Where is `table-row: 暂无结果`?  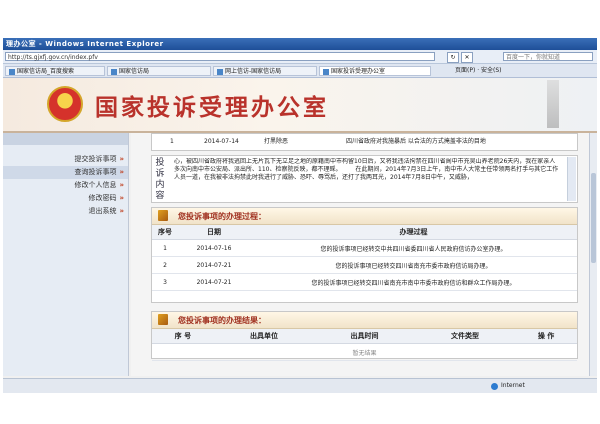 table-row: 暂无结果 is located at coordinates (364, 352).